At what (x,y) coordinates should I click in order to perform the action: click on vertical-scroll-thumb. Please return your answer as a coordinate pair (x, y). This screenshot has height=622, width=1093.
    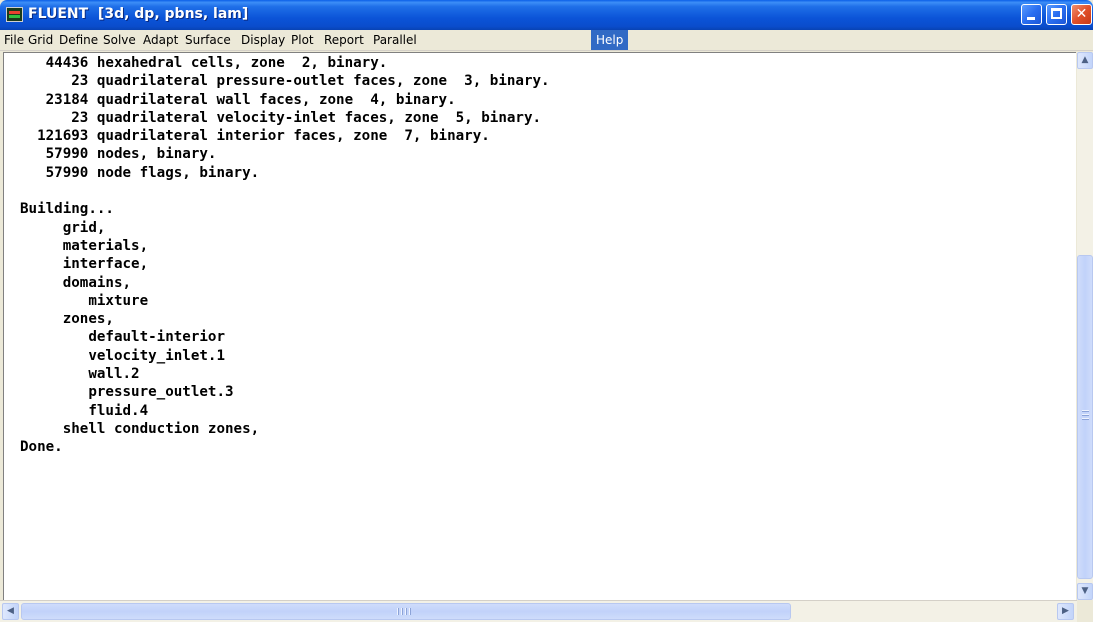
    Looking at the image, I should click on (1085, 417).